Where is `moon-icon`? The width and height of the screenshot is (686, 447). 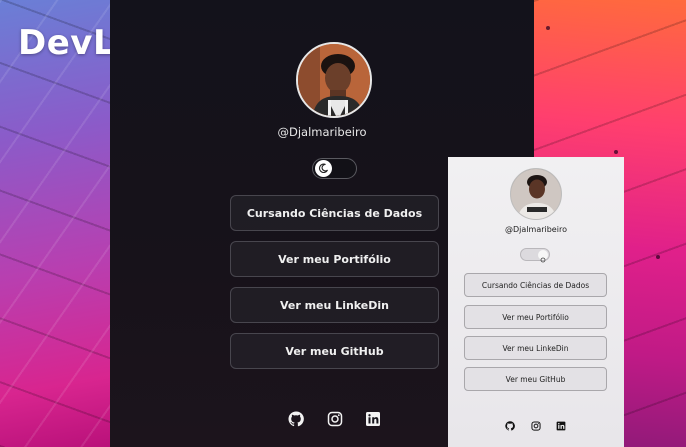 moon-icon is located at coordinates (323, 168).